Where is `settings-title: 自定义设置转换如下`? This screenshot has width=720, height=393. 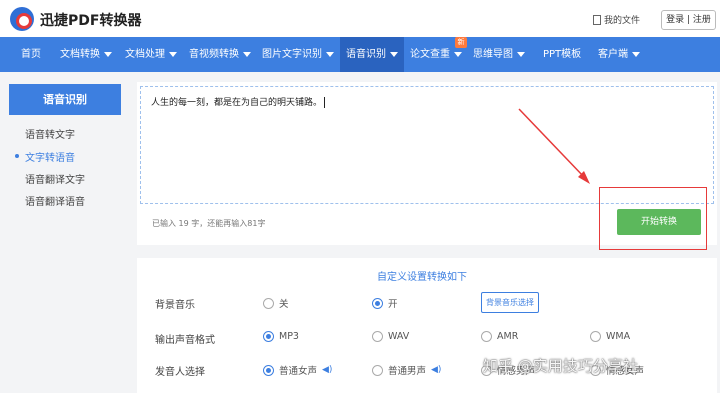
settings-title: 自定义设置转换如下 is located at coordinates (422, 277).